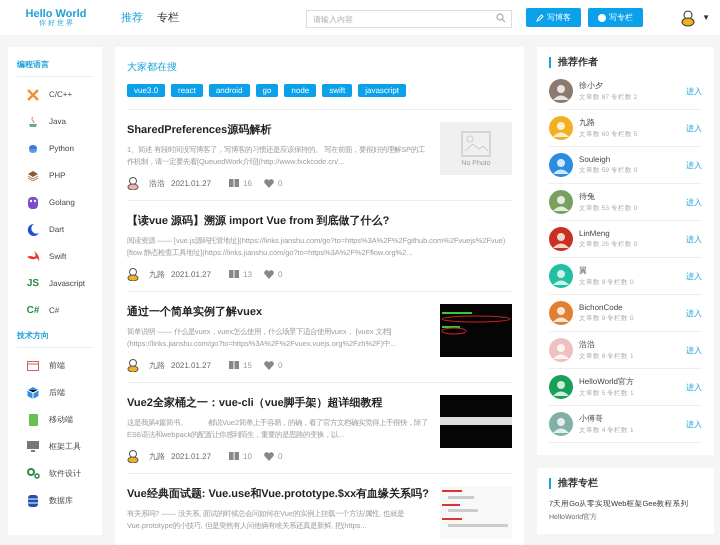 This screenshot has height=545, width=720. I want to click on tools-icon, so click(33, 94).